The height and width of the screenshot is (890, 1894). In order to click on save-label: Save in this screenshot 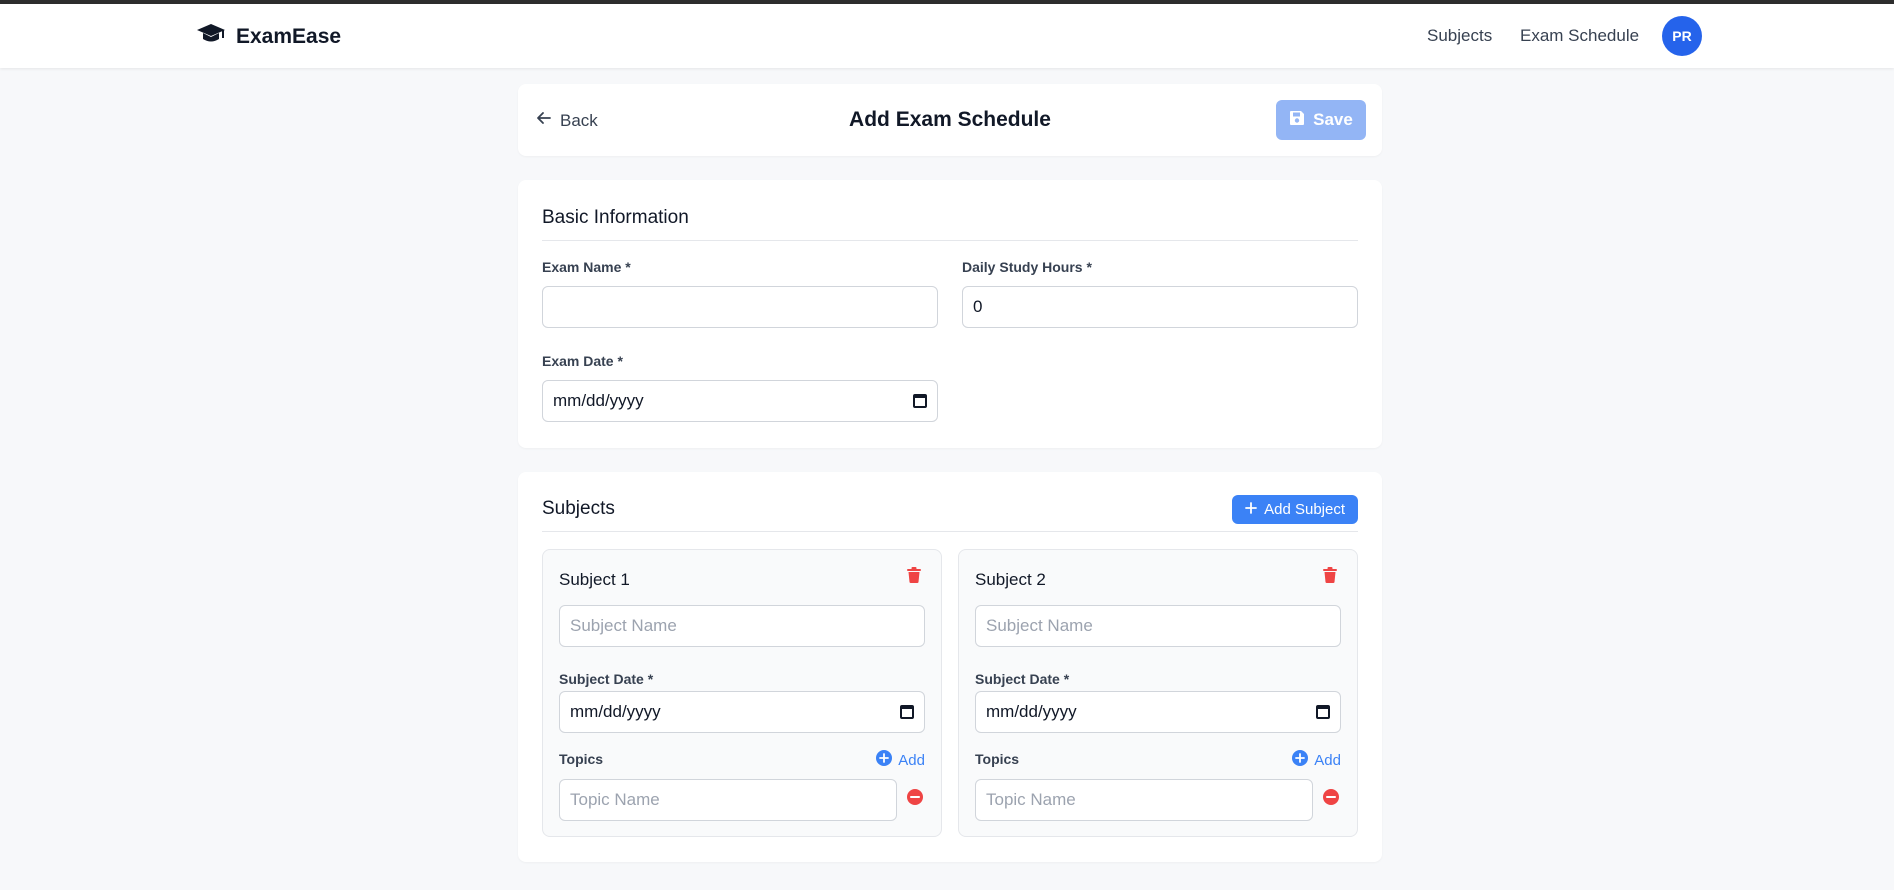, I will do `click(1333, 119)`.